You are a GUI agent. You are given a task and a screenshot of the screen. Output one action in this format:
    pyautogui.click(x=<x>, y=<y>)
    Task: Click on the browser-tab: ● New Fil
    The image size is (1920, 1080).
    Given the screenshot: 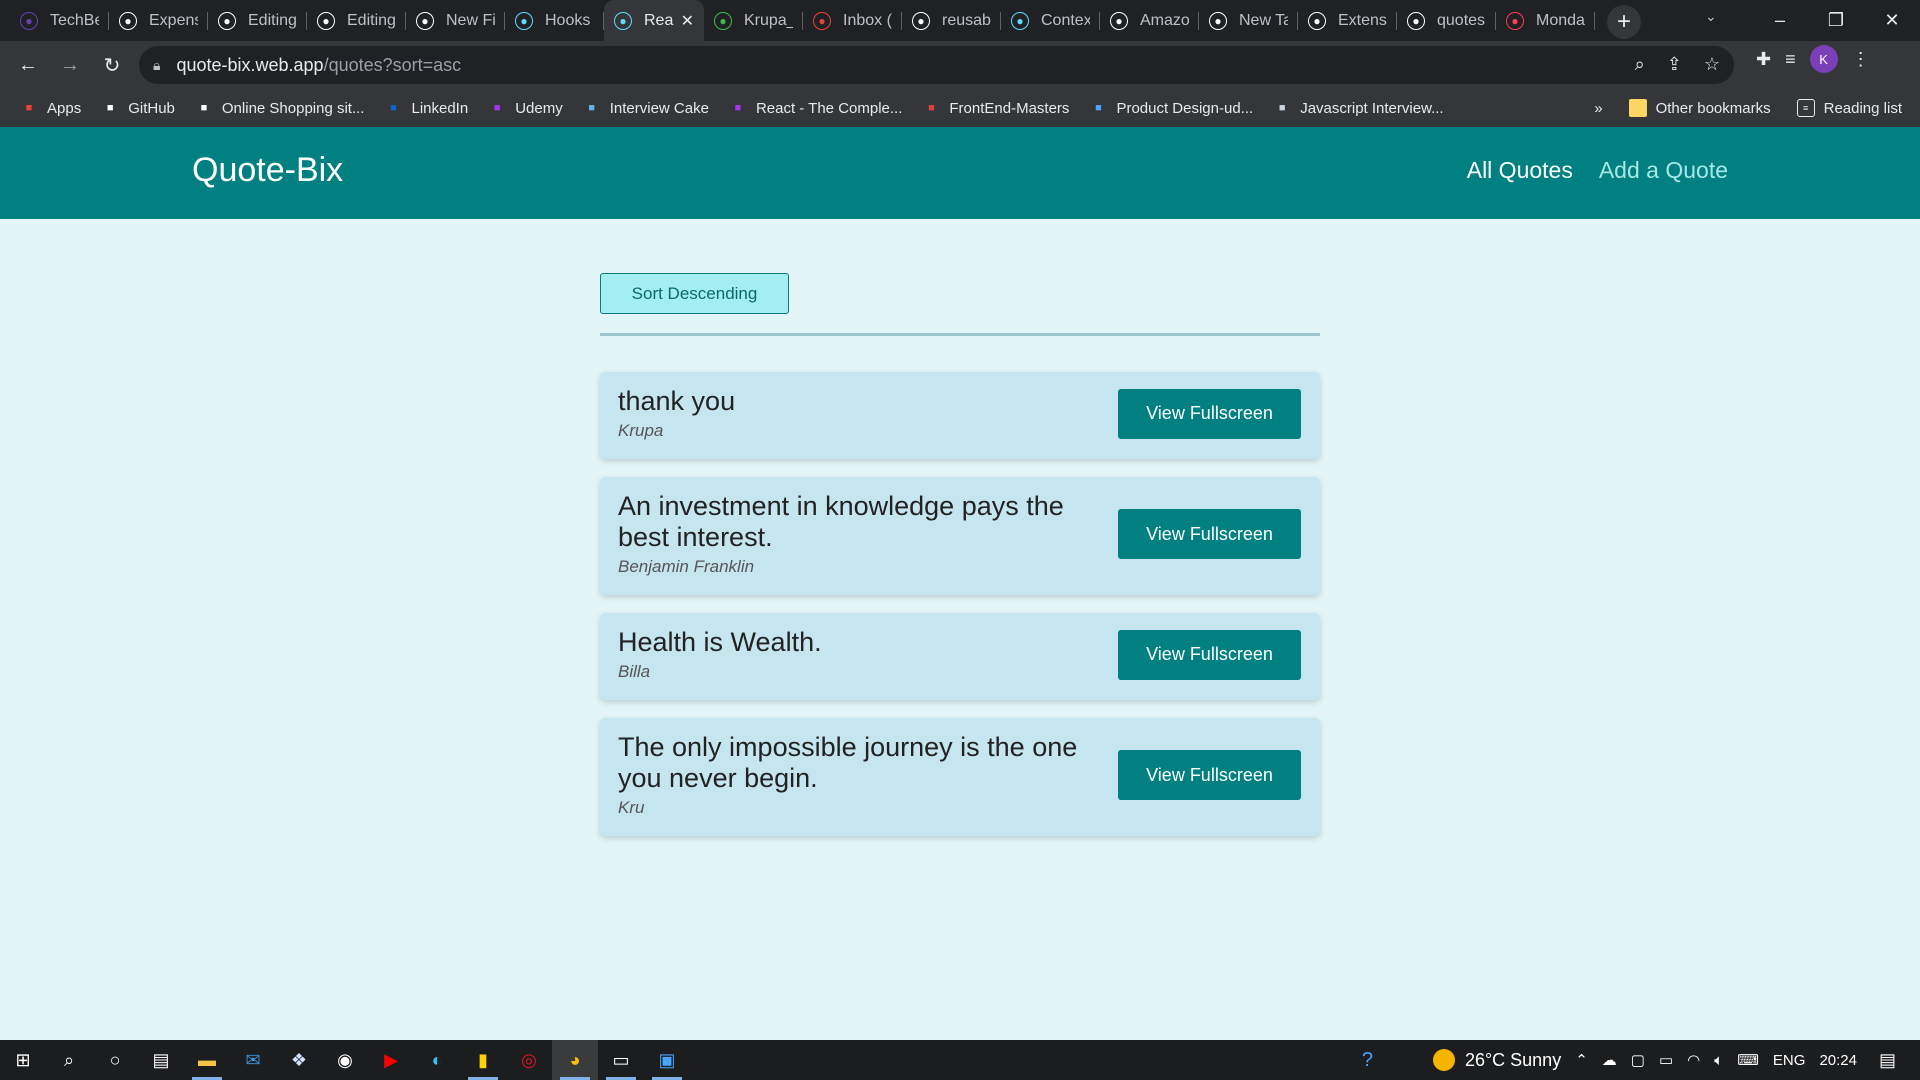 What is the action you would take?
    pyautogui.click(x=455, y=20)
    